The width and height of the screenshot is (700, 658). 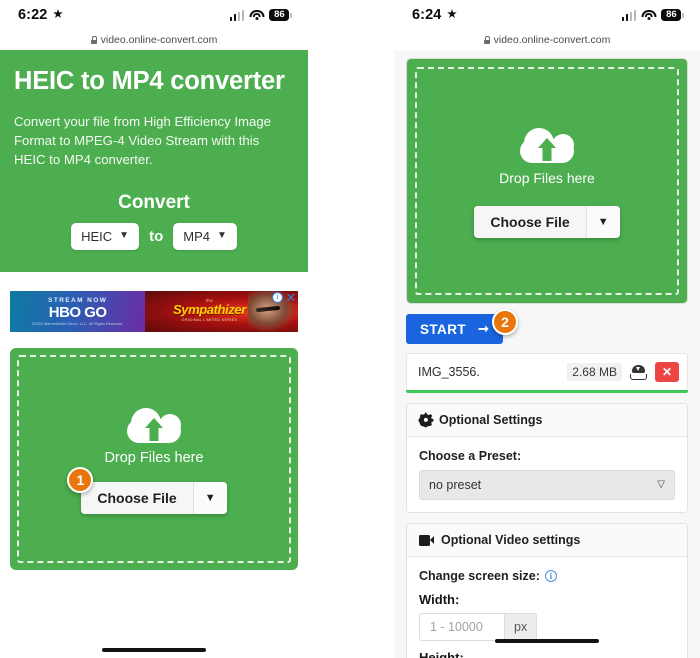 What do you see at coordinates (154, 236) in the screenshot?
I see `format-converter-row: HEIC ▼ to MP4 ▼` at bounding box center [154, 236].